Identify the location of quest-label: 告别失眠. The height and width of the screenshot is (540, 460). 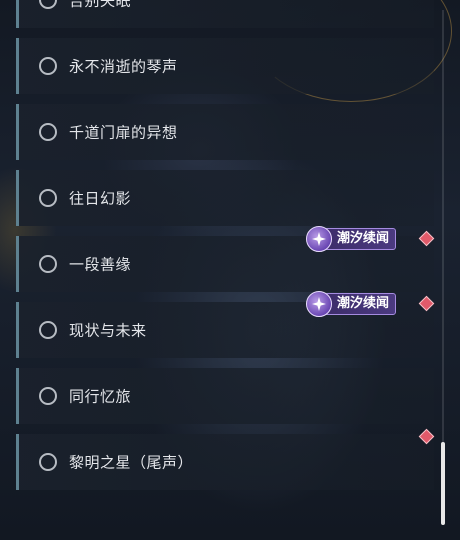
(100, 5).